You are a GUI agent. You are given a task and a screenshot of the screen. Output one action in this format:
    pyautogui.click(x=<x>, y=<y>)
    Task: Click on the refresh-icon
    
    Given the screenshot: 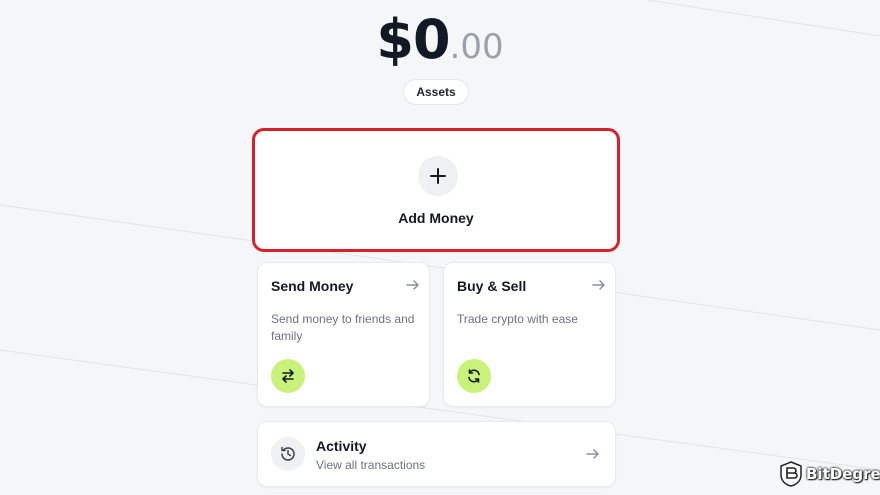 What is the action you would take?
    pyautogui.click(x=474, y=376)
    